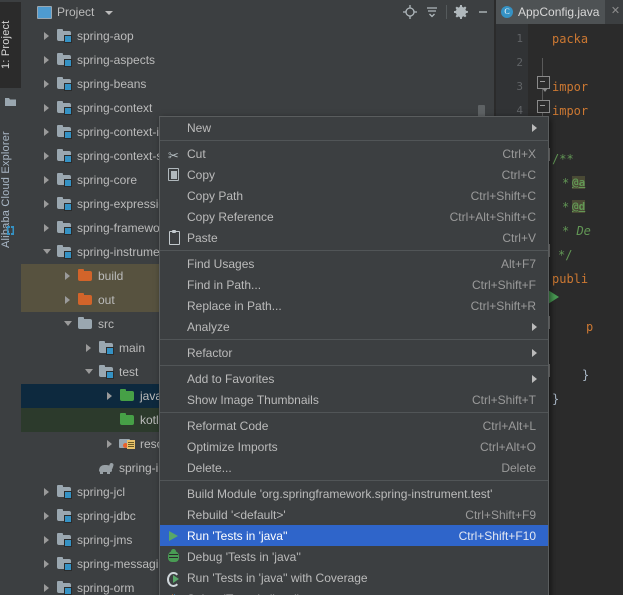  What do you see at coordinates (354, 399) in the screenshot?
I see `menu-item: Show Image Thumbnails Ctrl+Shift+T` at bounding box center [354, 399].